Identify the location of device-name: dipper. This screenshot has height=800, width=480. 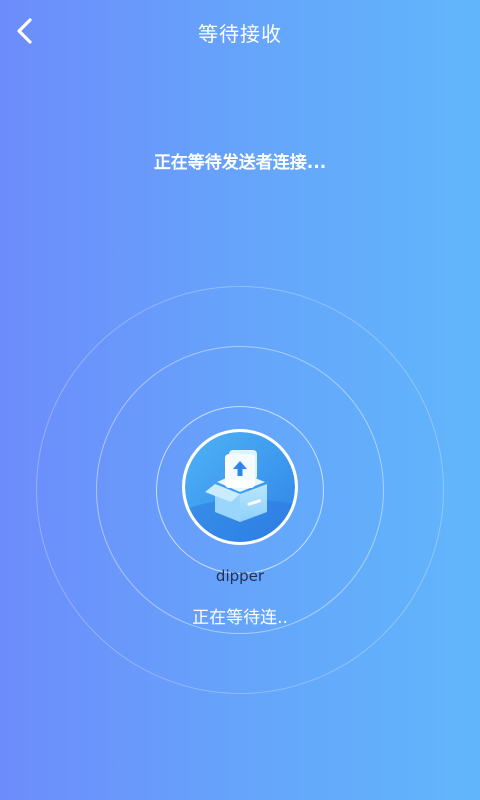
(240, 576).